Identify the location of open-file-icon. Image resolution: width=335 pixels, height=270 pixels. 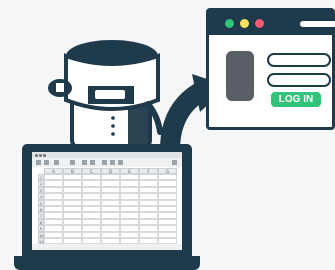
(46, 162).